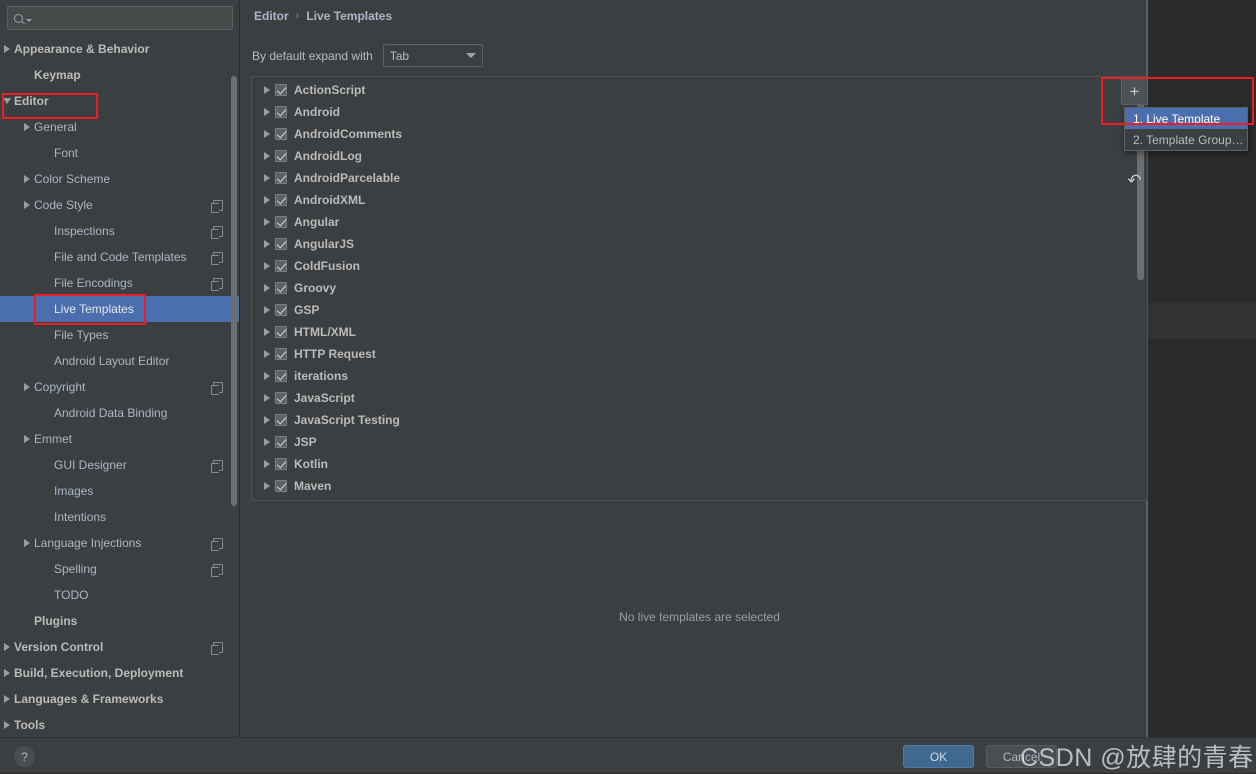 The image size is (1256, 774). Describe the element at coordinates (24, 756) in the screenshot. I see `help-button: ?` at that location.